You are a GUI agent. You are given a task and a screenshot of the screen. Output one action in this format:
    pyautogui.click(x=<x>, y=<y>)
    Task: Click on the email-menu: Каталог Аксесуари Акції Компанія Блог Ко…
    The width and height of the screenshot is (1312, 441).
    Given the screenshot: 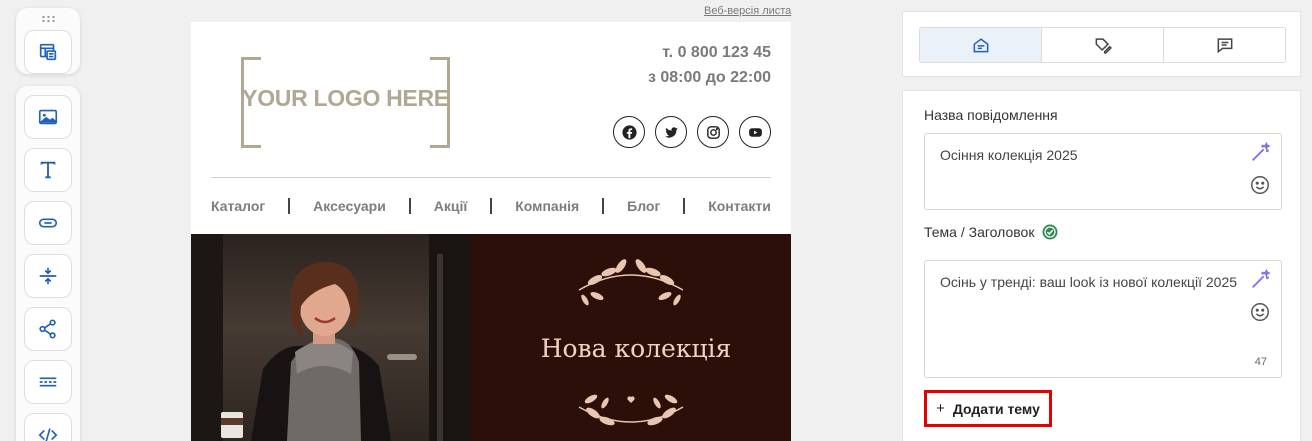 What is the action you would take?
    pyautogui.click(x=491, y=206)
    